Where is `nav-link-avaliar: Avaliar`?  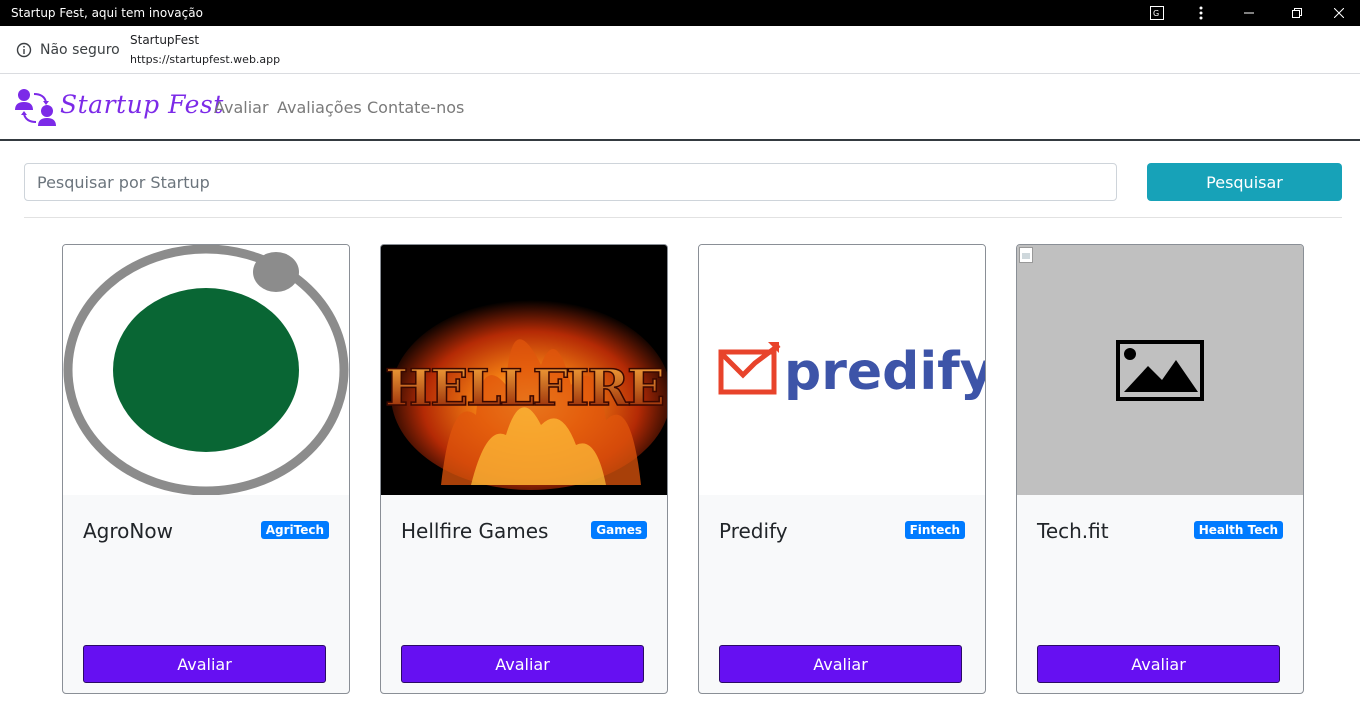 nav-link-avaliar: Avaliar is located at coordinates (241, 107).